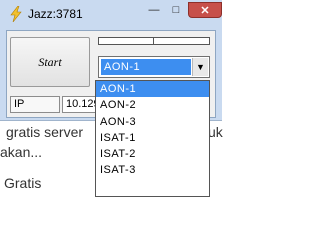  What do you see at coordinates (16, 14) in the screenshot?
I see `lightning-app-icon` at bounding box center [16, 14].